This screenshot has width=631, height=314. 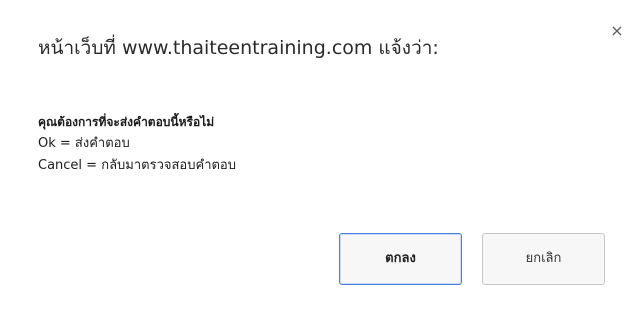 What do you see at coordinates (400, 259) in the screenshot?
I see `ok-button: ตกลง` at bounding box center [400, 259].